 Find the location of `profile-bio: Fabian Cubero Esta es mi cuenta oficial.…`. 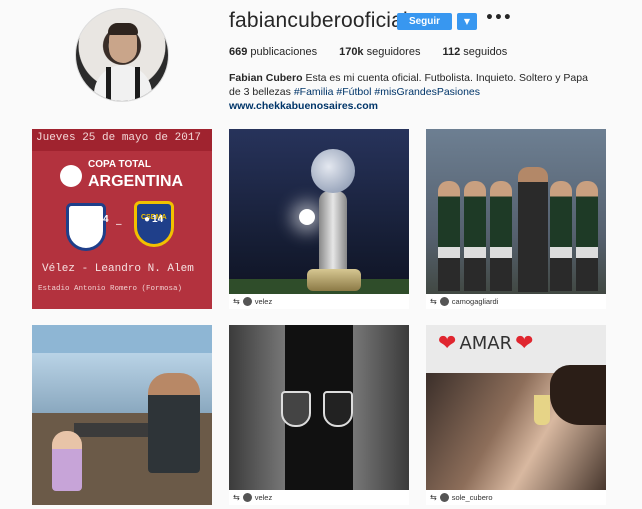

profile-bio: Fabian Cubero Esta es mi cuenta oficial.… is located at coordinates (409, 92).